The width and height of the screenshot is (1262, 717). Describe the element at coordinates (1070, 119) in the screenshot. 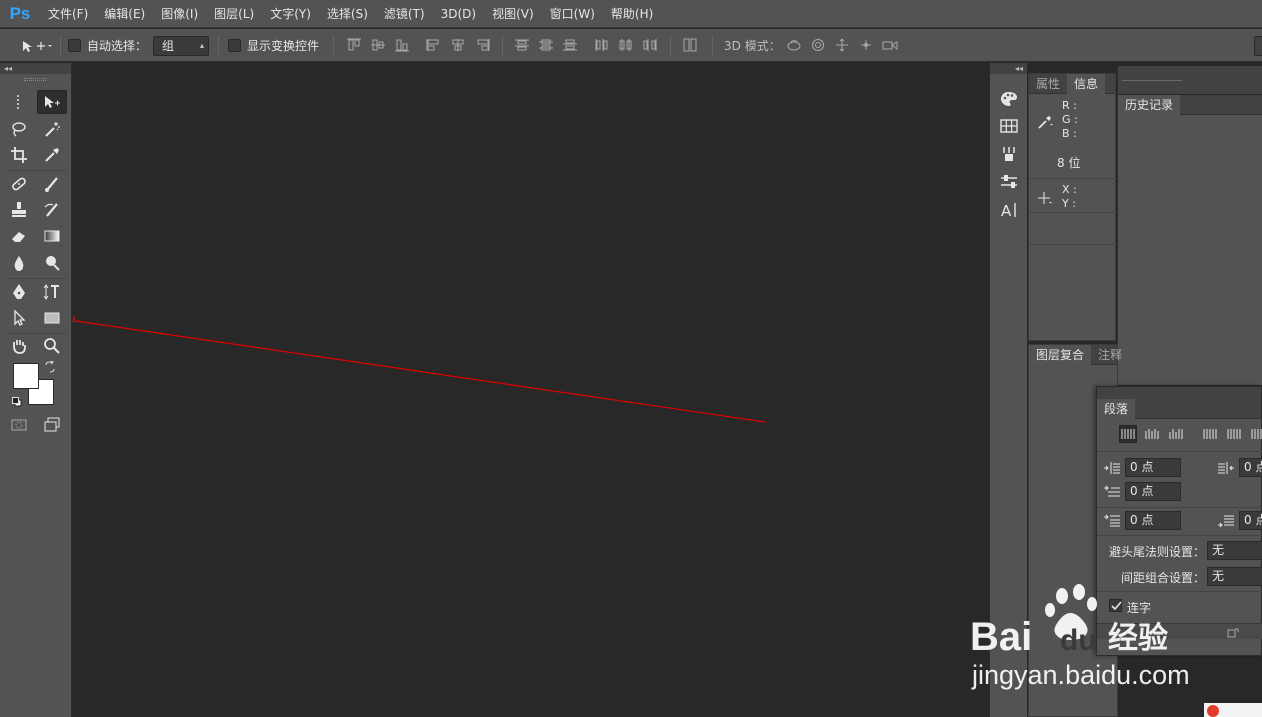

I see `info-g-label: G :` at that location.